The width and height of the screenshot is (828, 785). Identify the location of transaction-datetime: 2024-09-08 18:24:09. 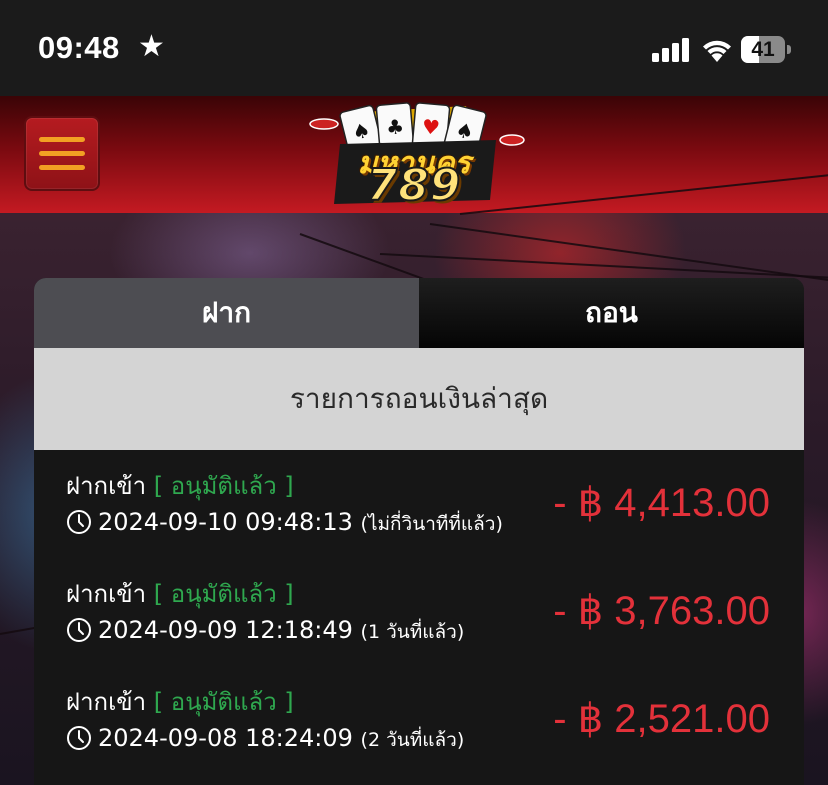
(225, 738).